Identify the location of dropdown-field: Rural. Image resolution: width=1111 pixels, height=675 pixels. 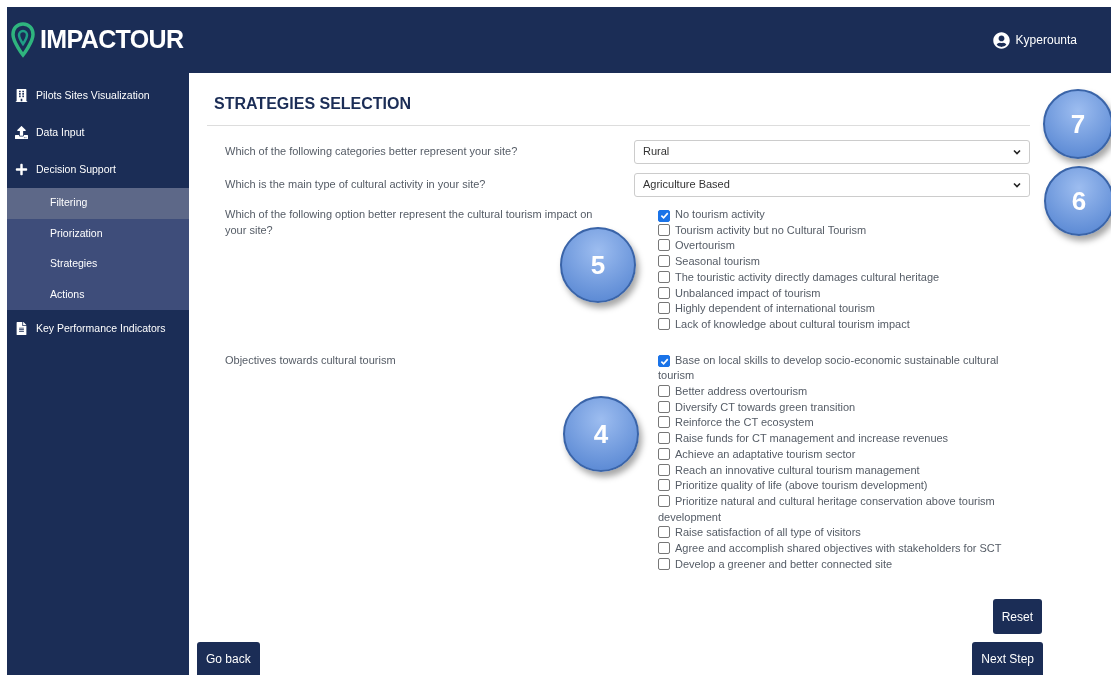
(832, 151).